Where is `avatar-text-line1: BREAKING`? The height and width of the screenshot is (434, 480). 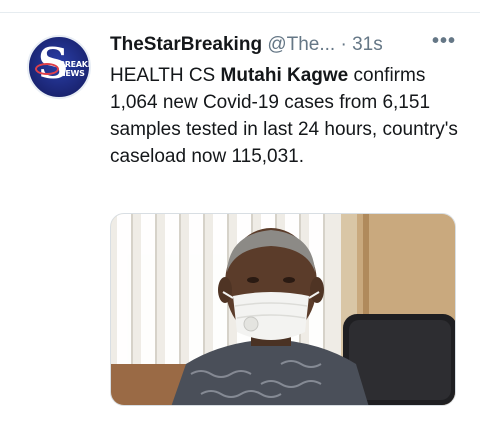
avatar-text-line1: BREAKING is located at coordinates (75, 64).